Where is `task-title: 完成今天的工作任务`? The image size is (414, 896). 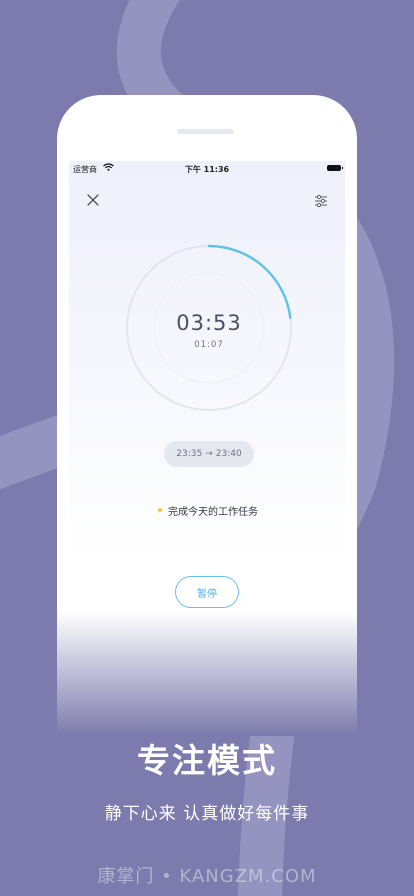 task-title: 完成今天的工作任务 is located at coordinates (213, 512).